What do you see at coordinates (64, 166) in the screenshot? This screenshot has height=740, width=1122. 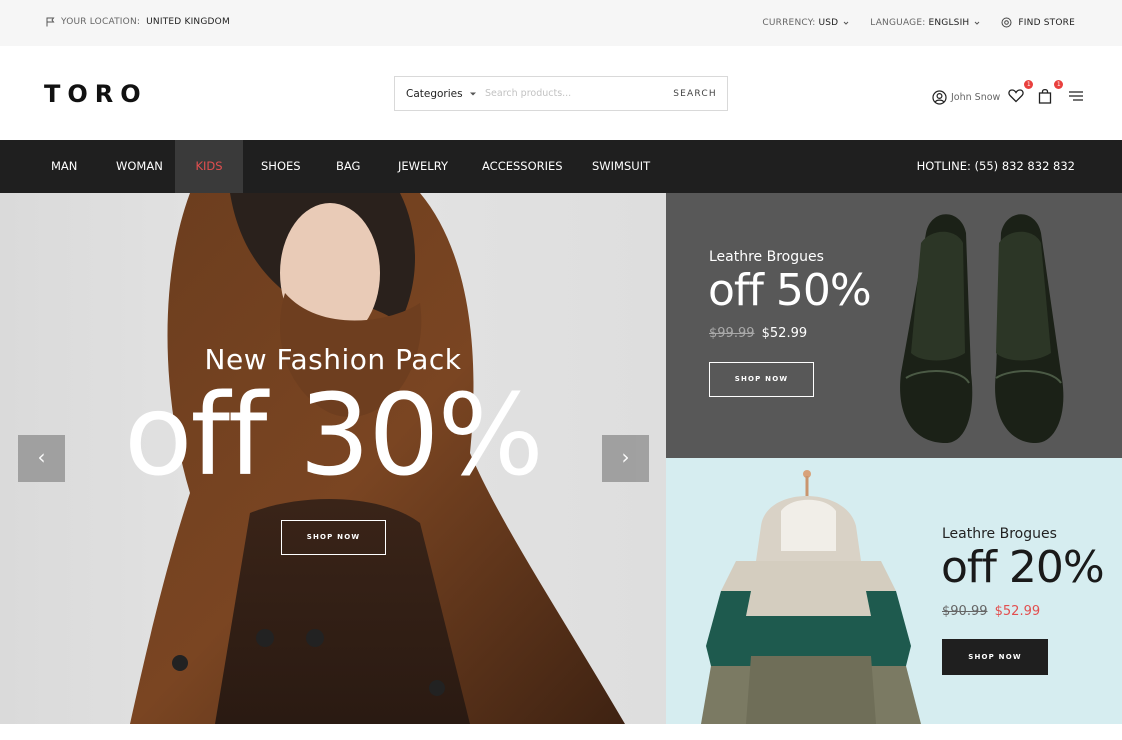 I see `nav-item-man: MAN` at bounding box center [64, 166].